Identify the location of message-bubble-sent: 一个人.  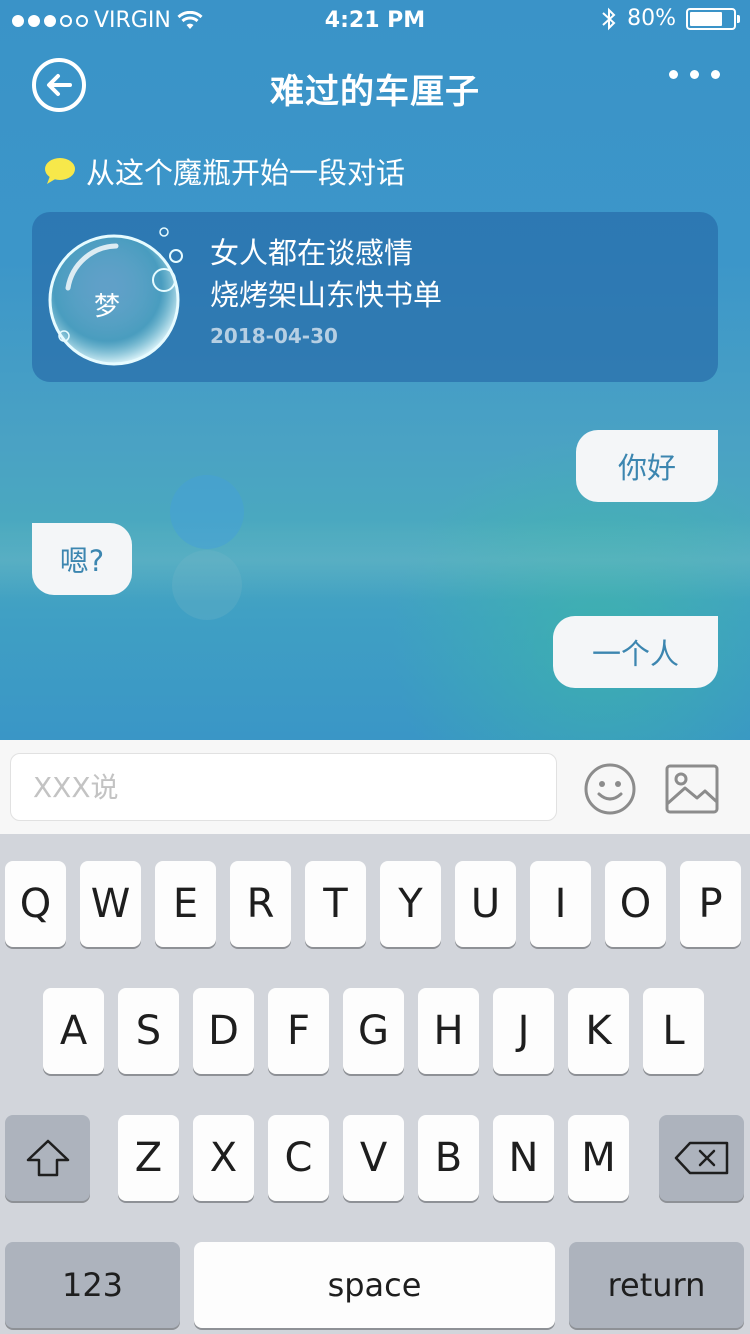
(635, 652).